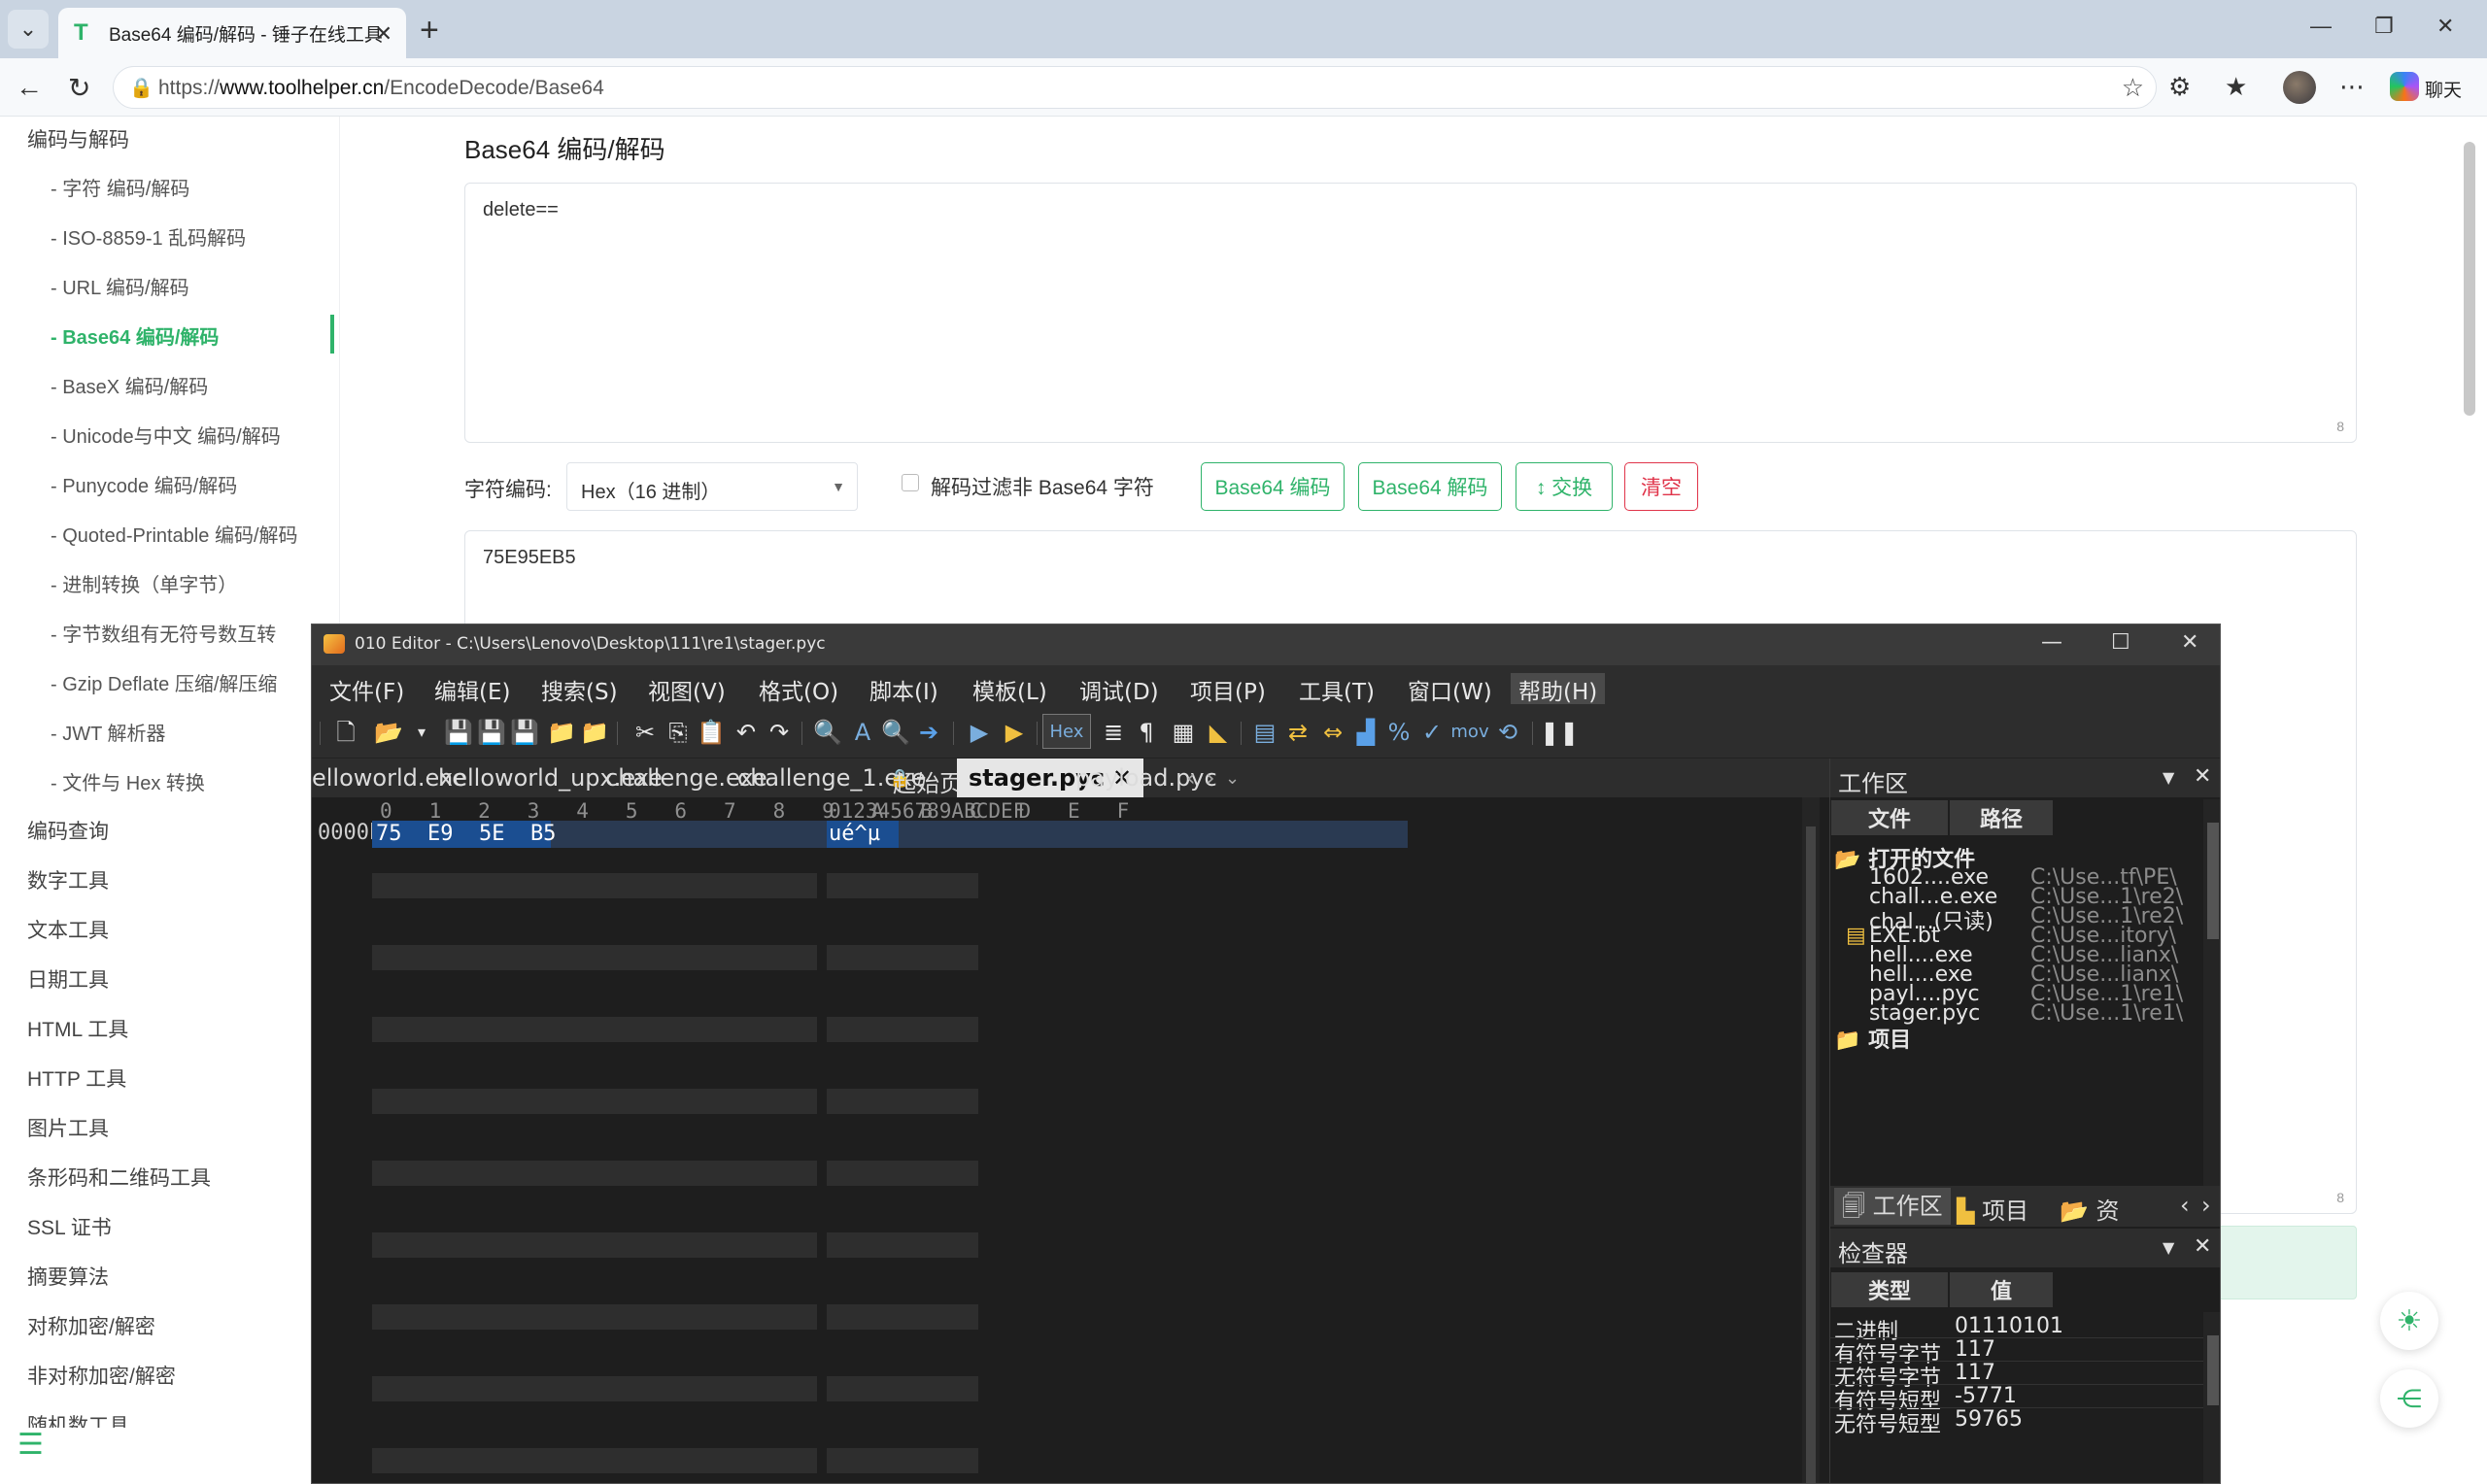 This screenshot has height=1484, width=2487. I want to click on redo-icon: ↷, so click(779, 732).